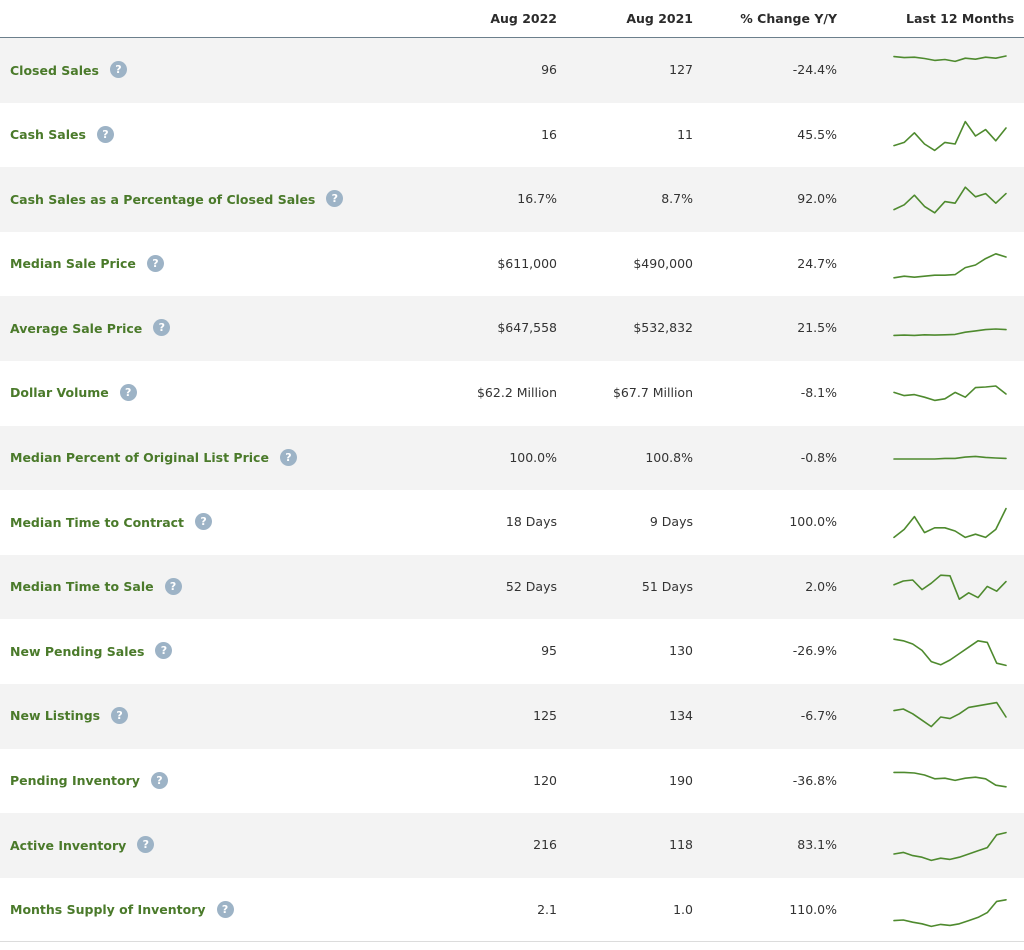 This screenshot has height=950, width=1024. I want to click on metric-label: Average Sale Price?, so click(90, 328).